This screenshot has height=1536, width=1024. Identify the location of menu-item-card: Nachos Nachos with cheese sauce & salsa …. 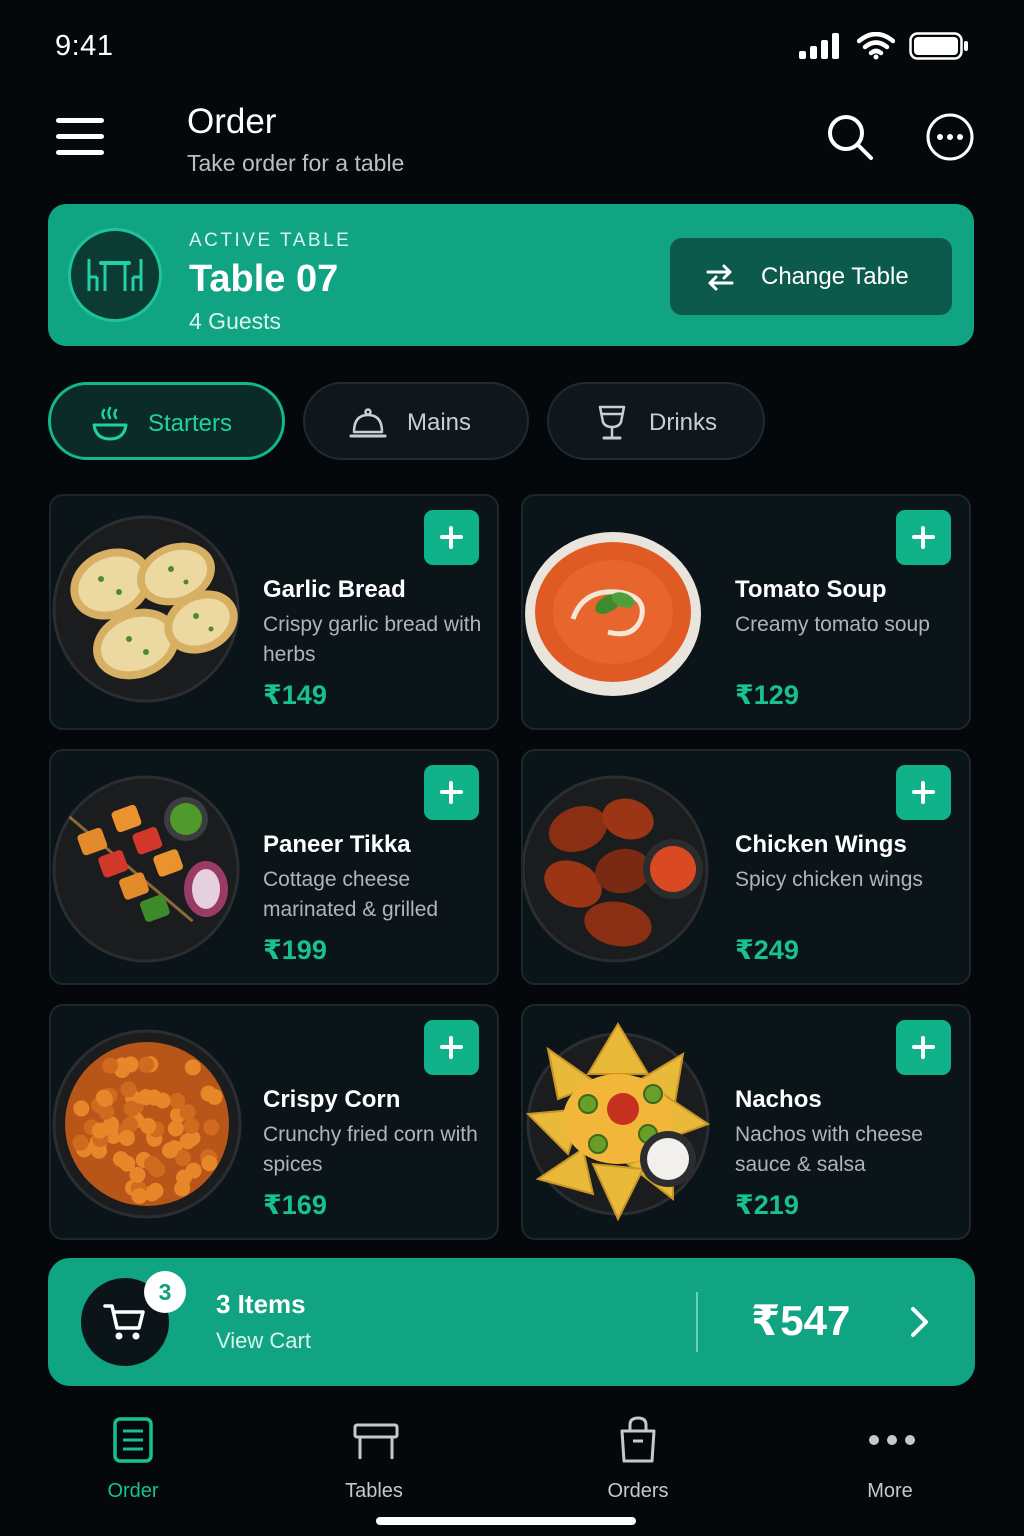
(746, 1122).